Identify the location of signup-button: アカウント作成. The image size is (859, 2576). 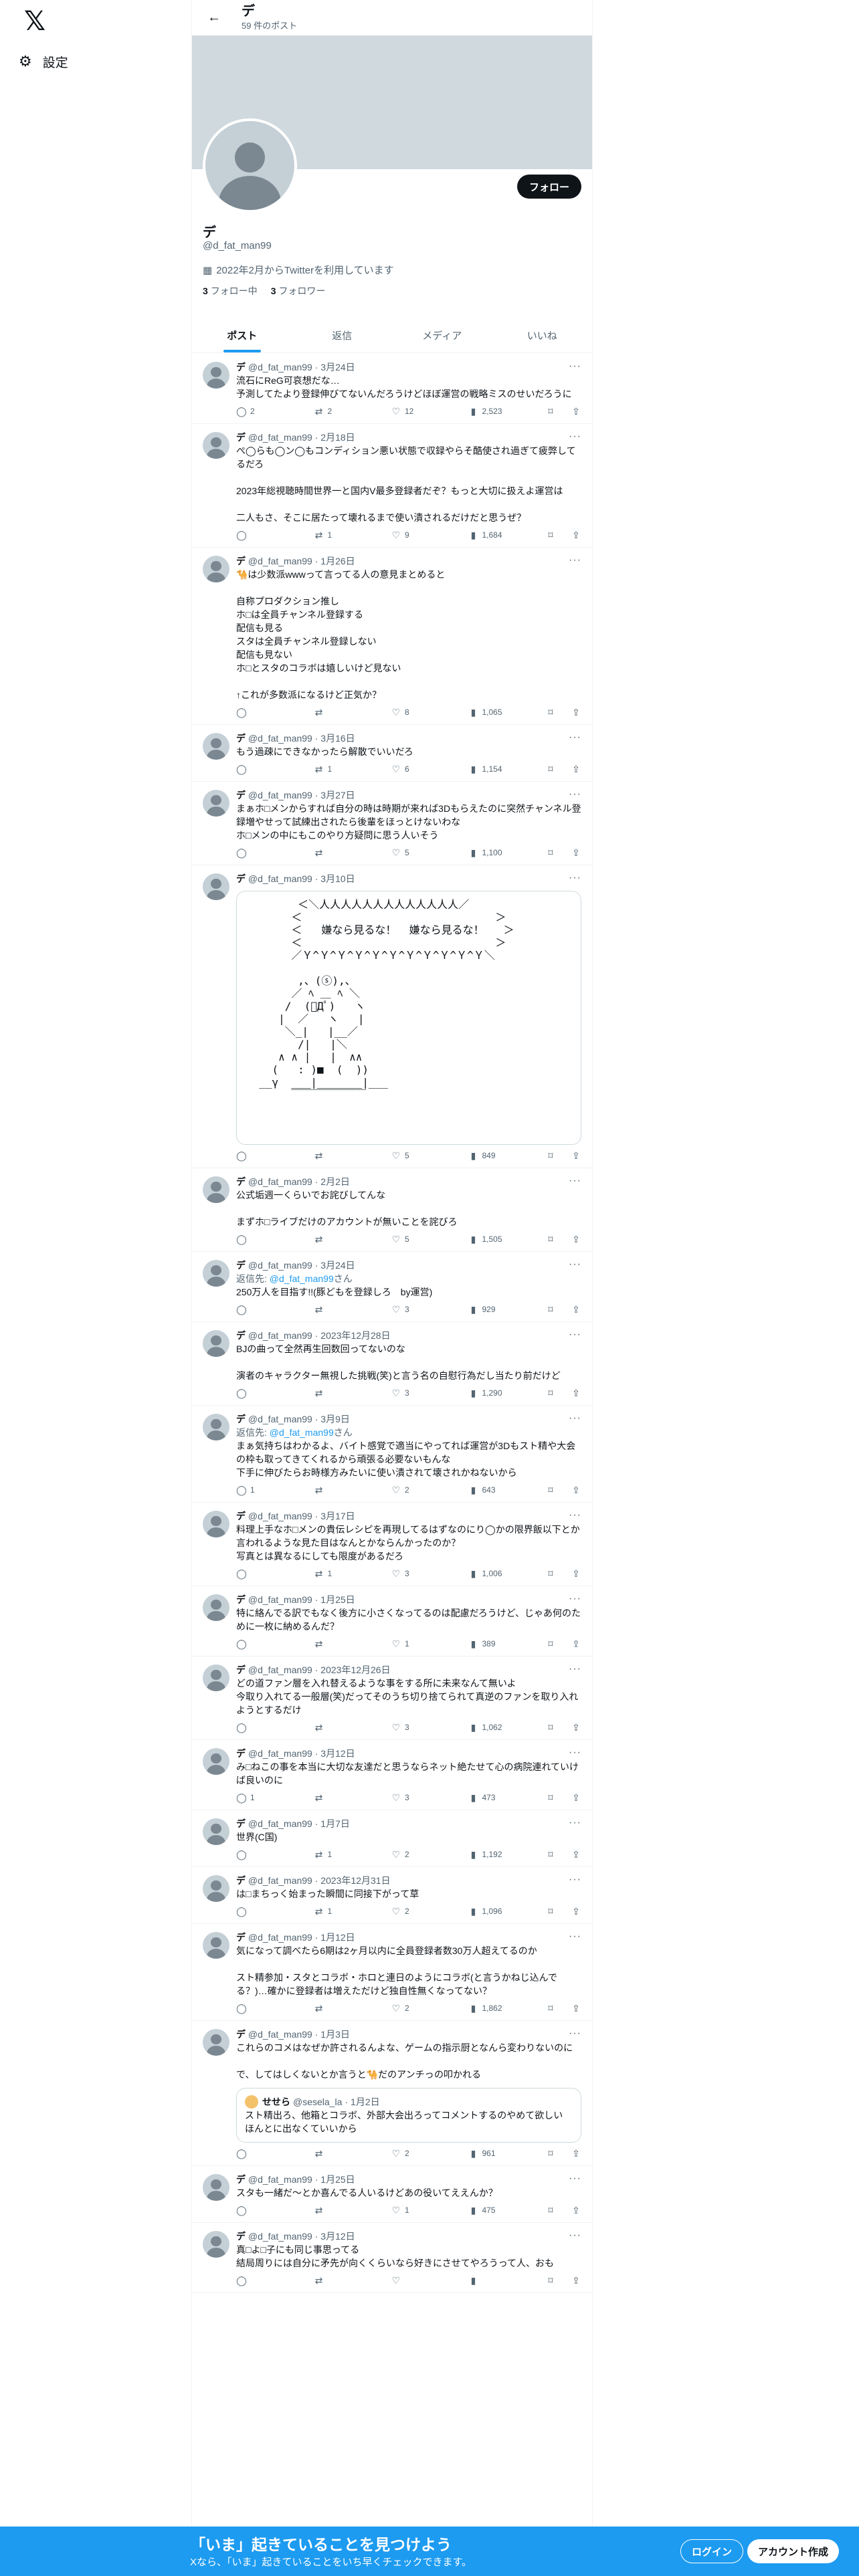
(794, 2551).